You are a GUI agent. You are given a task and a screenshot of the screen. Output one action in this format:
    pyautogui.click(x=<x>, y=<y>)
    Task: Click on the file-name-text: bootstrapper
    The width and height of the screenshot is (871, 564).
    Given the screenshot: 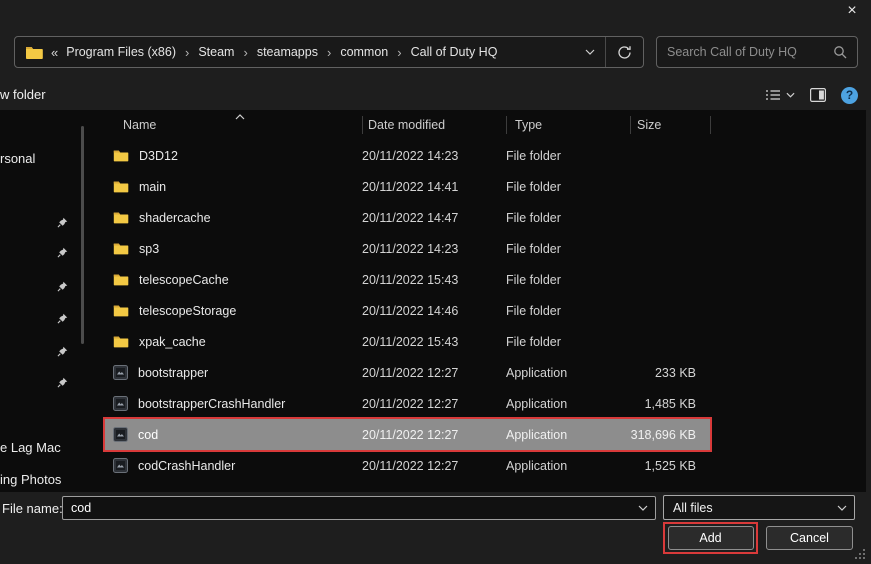 What is the action you would take?
    pyautogui.click(x=173, y=372)
    